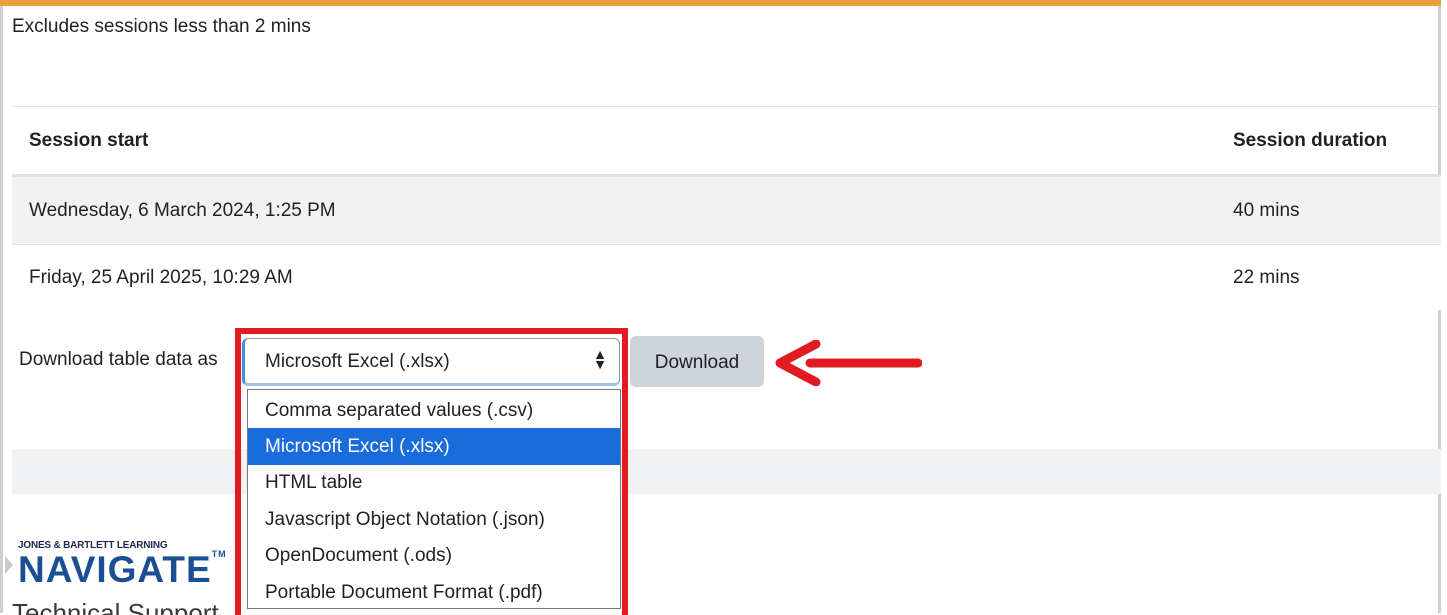 The image size is (1447, 615). Describe the element at coordinates (161, 277) in the screenshot. I see `session-start-cell: Friday, 25 April 2025, 10:29 AM` at that location.